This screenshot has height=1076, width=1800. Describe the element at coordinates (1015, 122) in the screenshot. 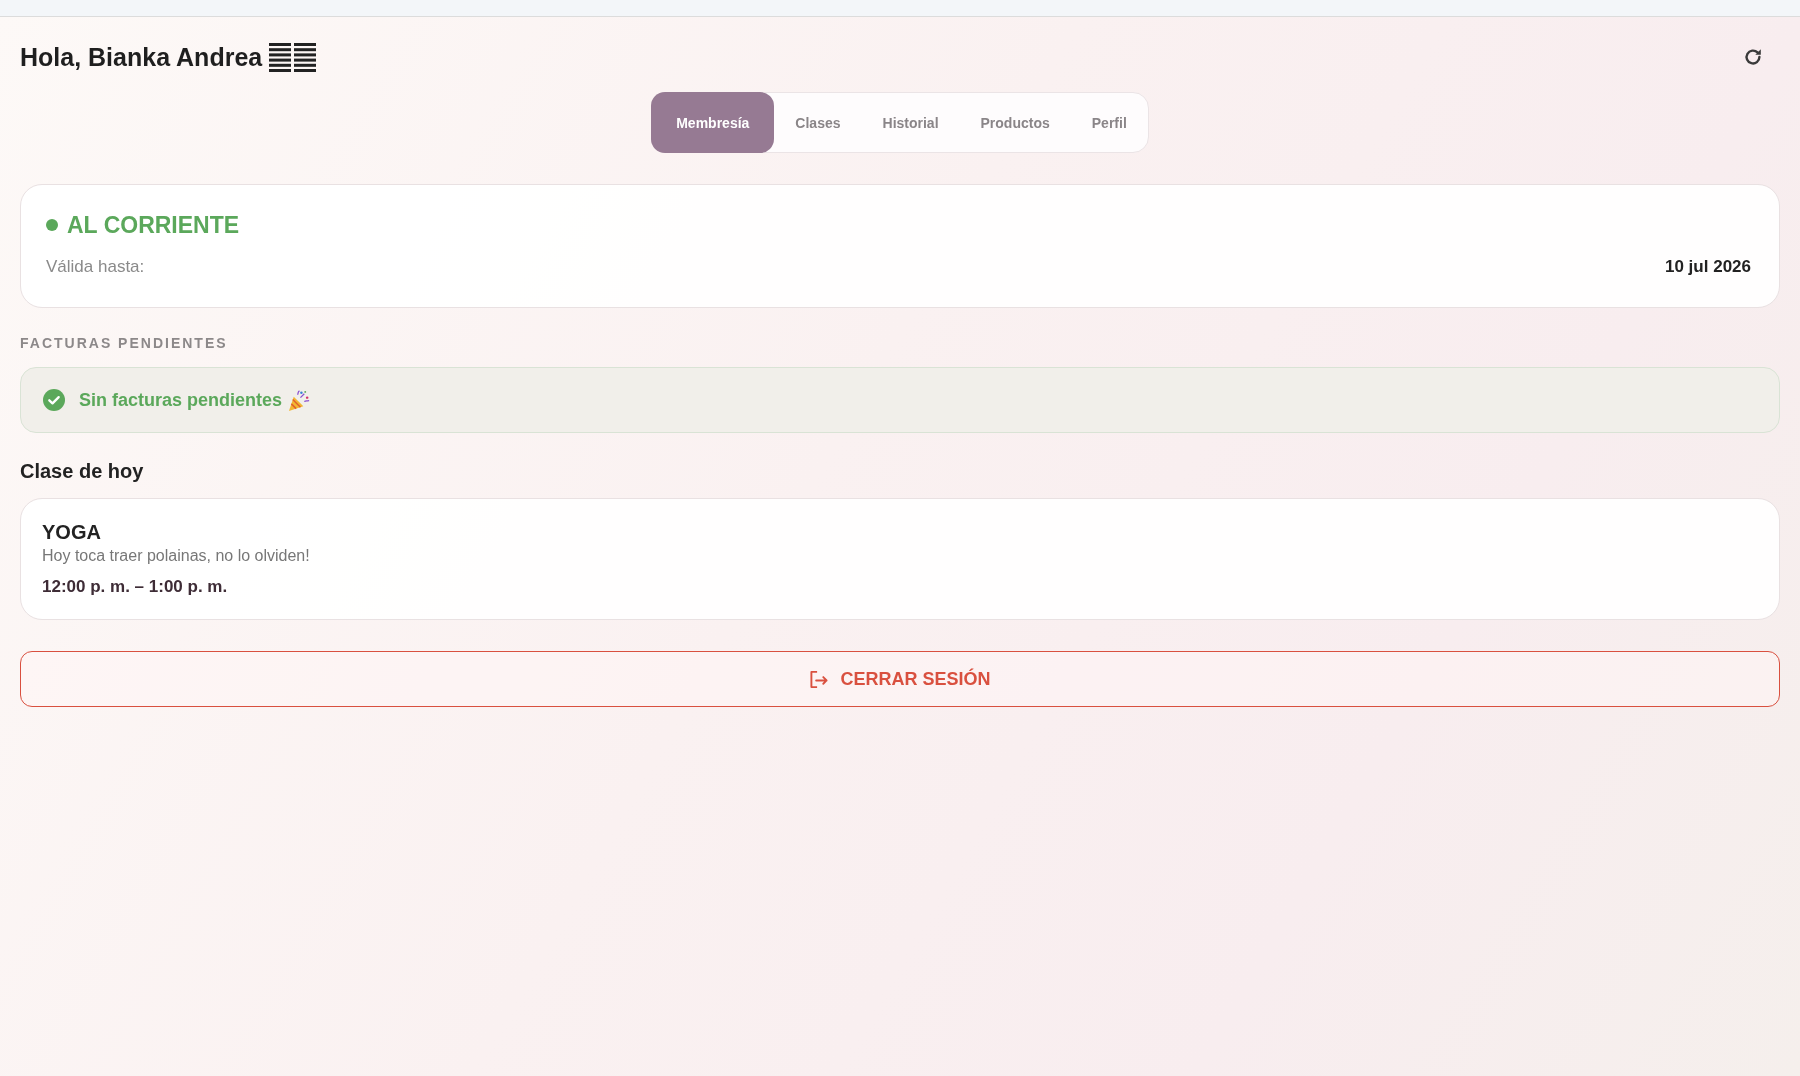

I see `tab: Productos` at that location.